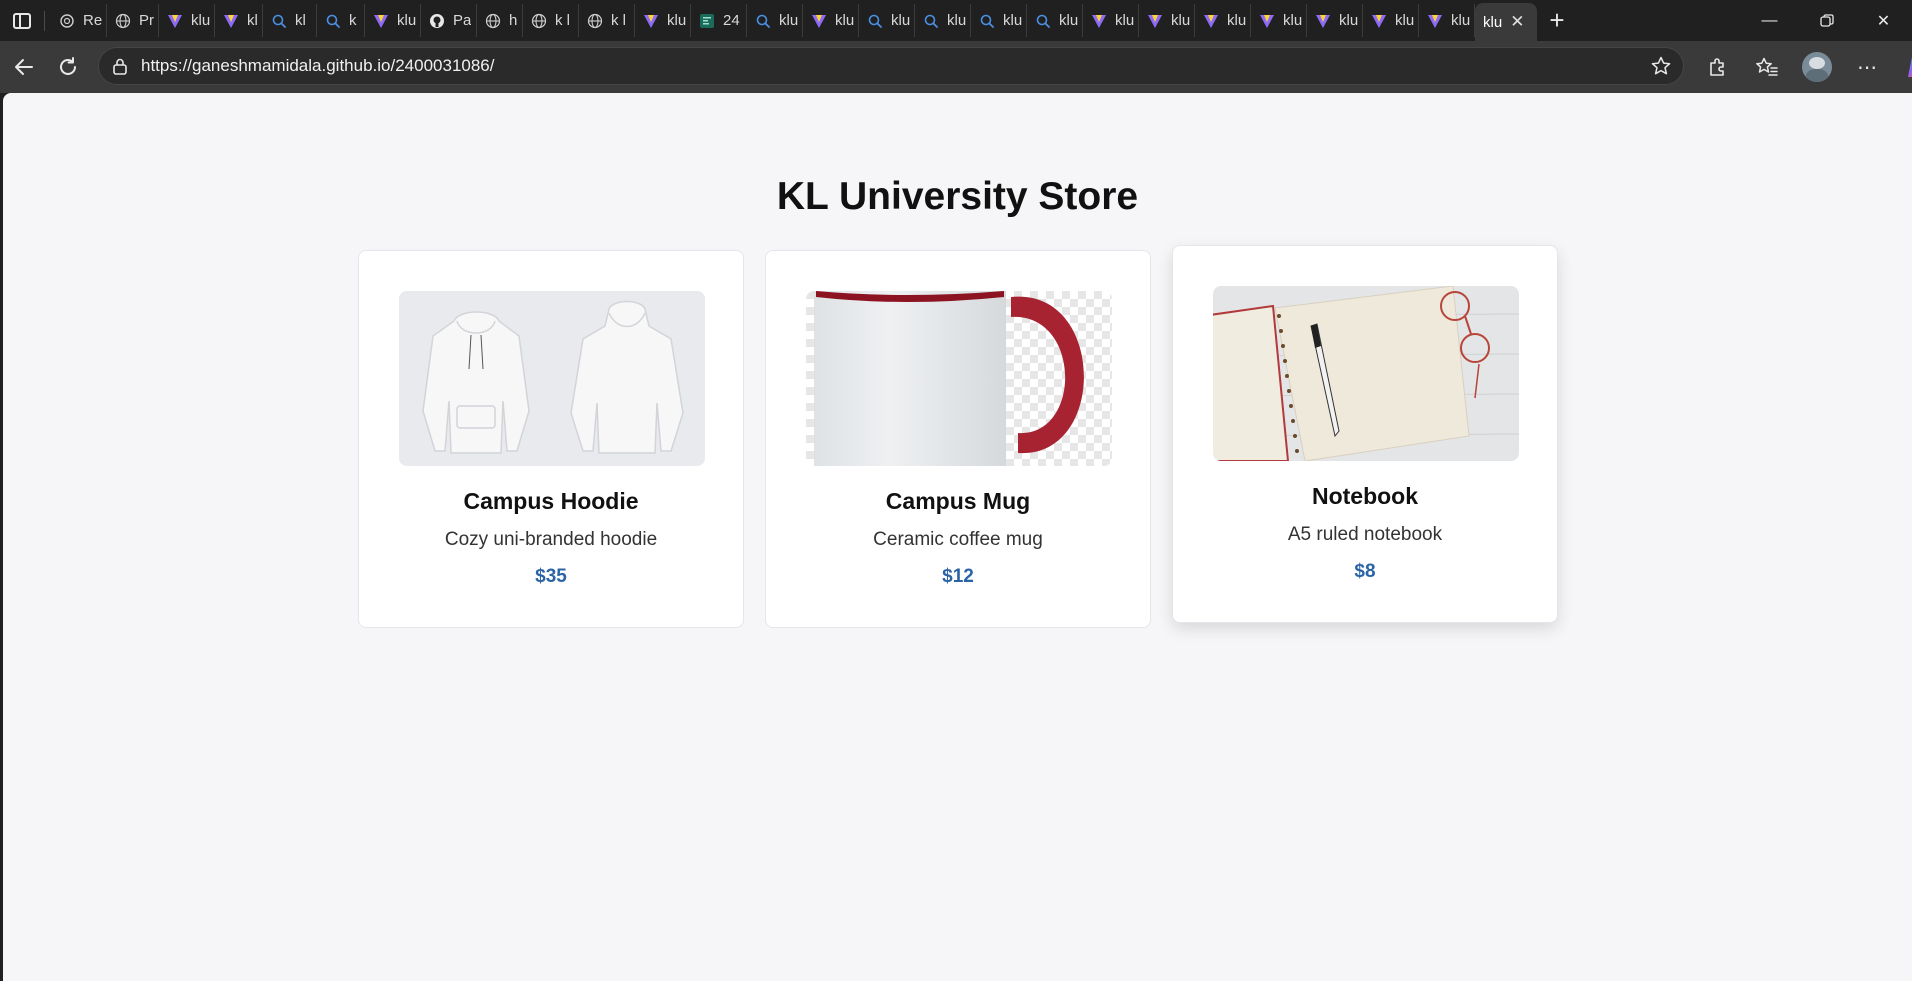  I want to click on tab-label: ho, so click(513, 20).